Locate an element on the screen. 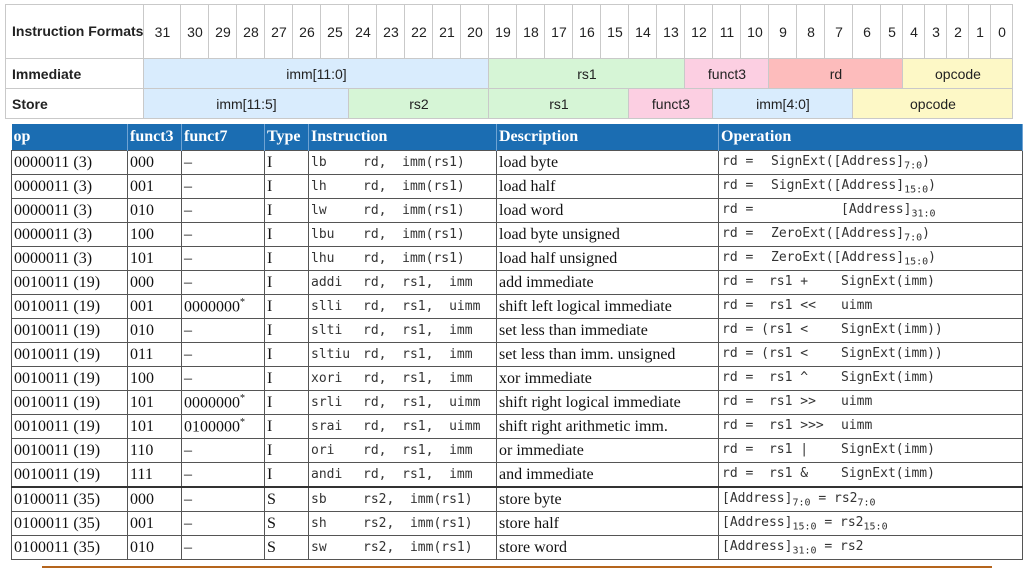 This screenshot has height=571, width=1031. description-cell: set less than imm. unsigned is located at coordinates (607, 354).